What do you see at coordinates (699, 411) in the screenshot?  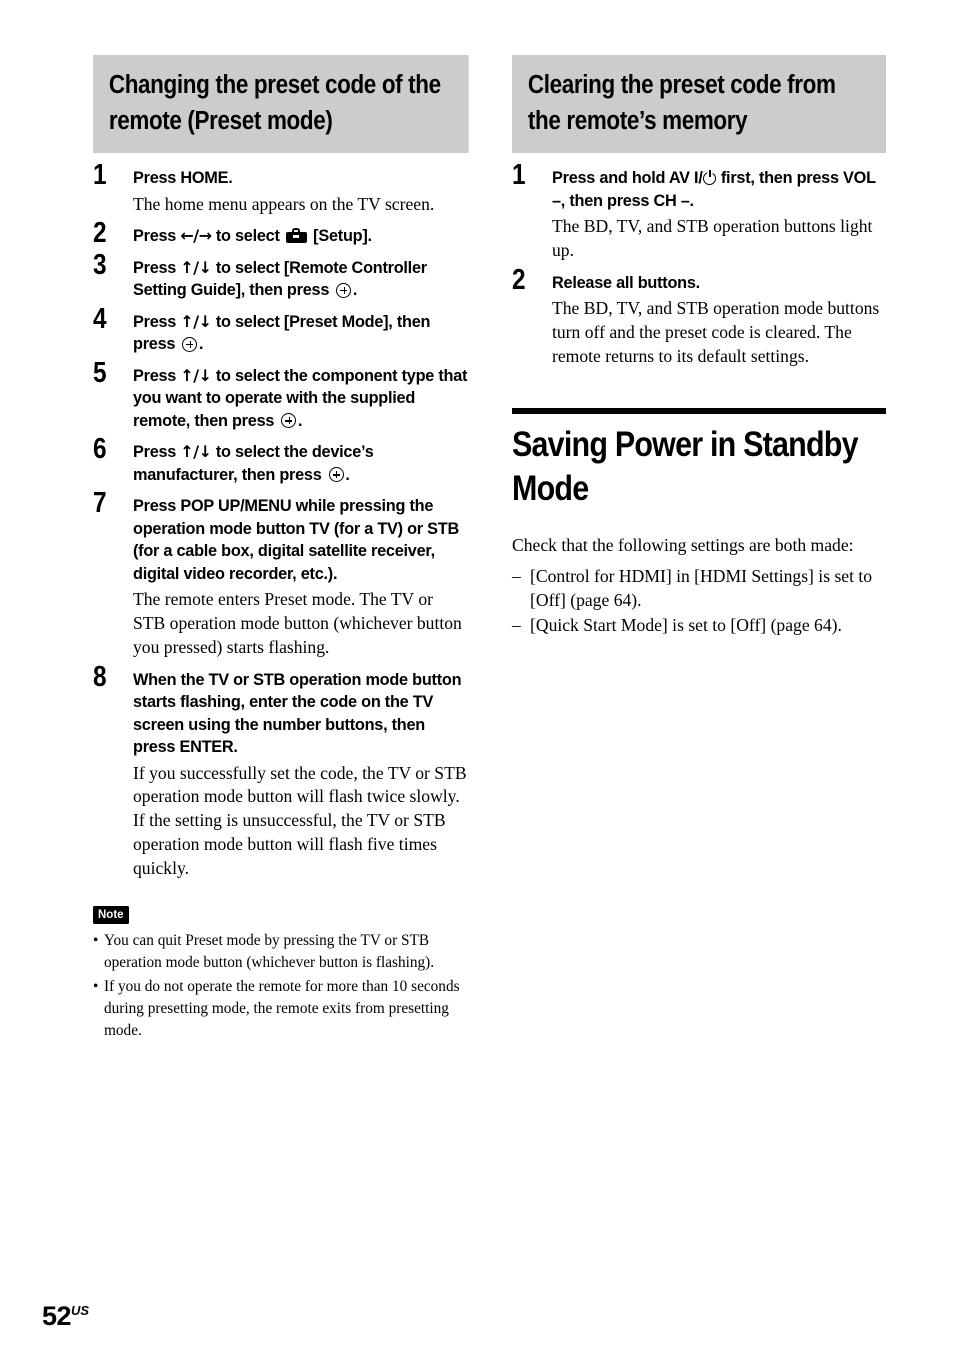 I see `section-divider-rule` at bounding box center [699, 411].